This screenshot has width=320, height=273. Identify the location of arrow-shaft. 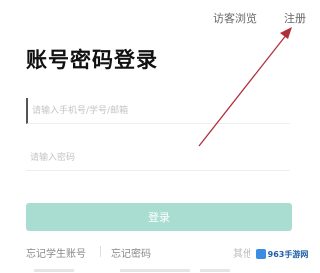
(243, 90).